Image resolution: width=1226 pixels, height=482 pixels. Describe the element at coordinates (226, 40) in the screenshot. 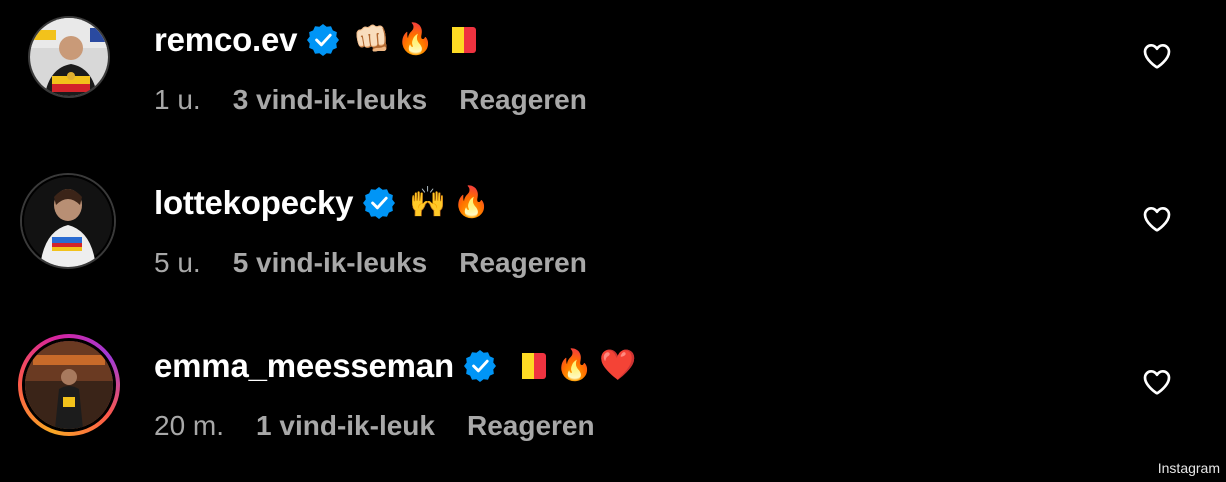

I see `username: remco.ev` at that location.